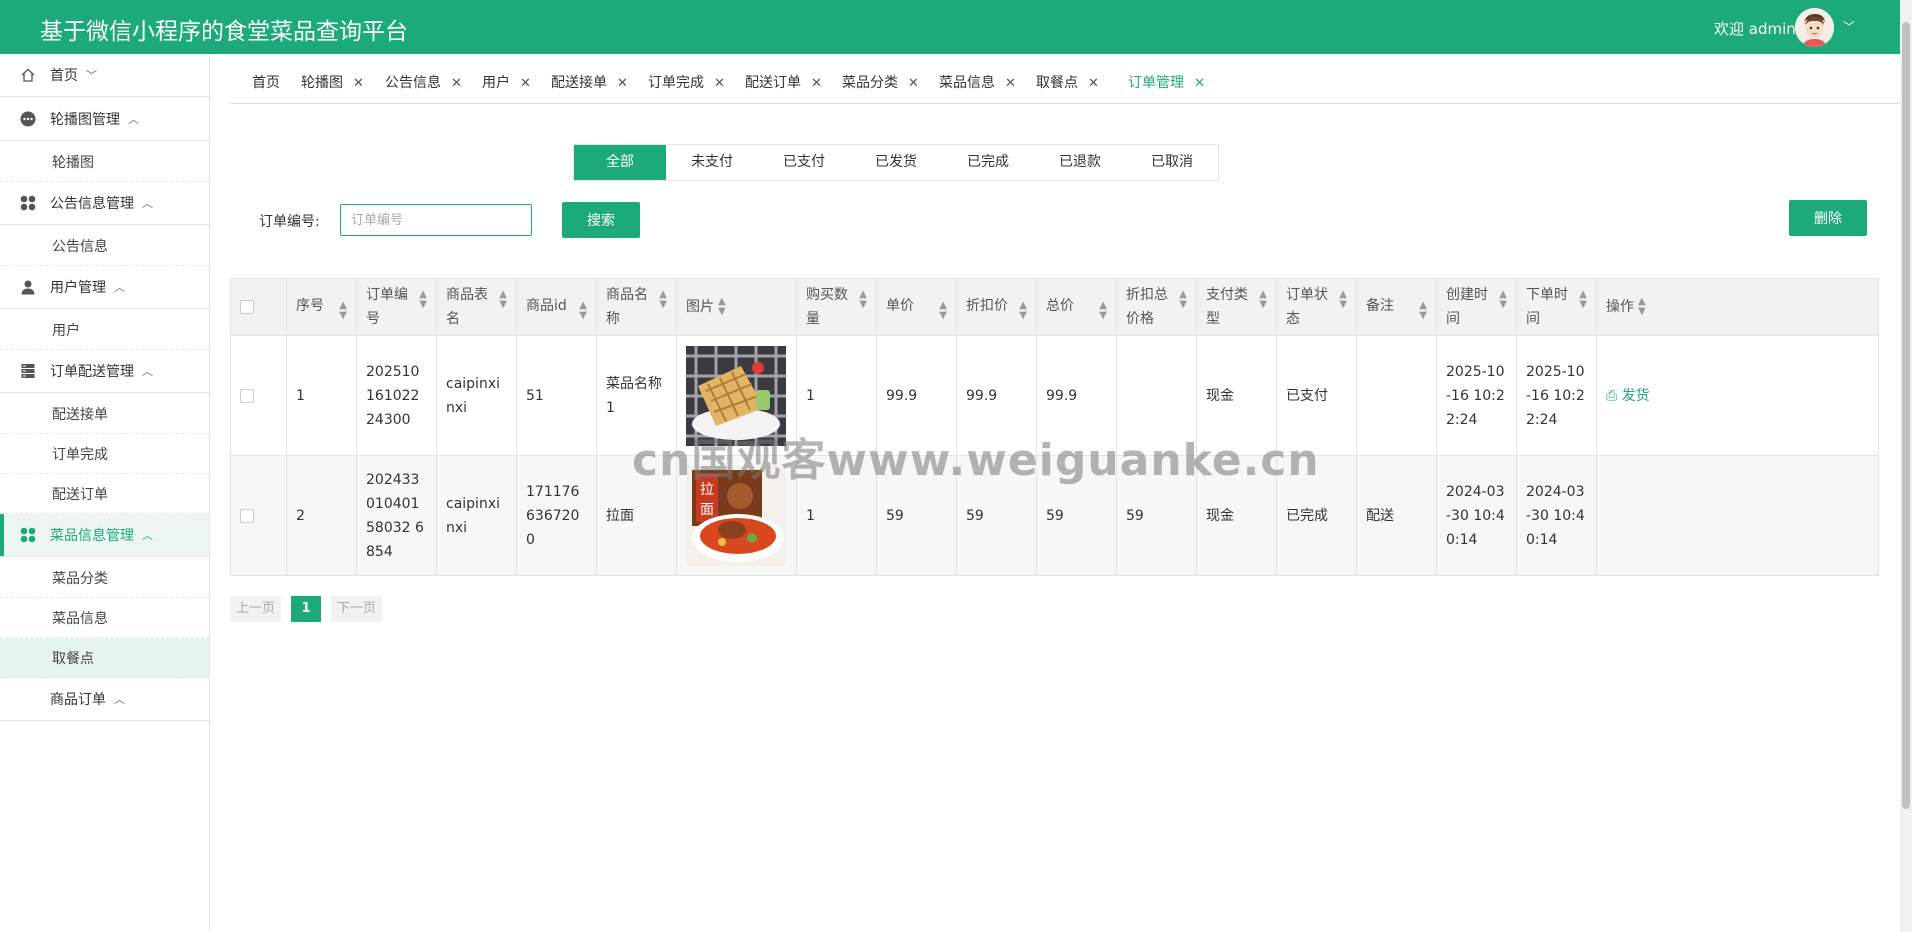  What do you see at coordinates (258, 395) in the screenshot?
I see `row-select-cell` at bounding box center [258, 395].